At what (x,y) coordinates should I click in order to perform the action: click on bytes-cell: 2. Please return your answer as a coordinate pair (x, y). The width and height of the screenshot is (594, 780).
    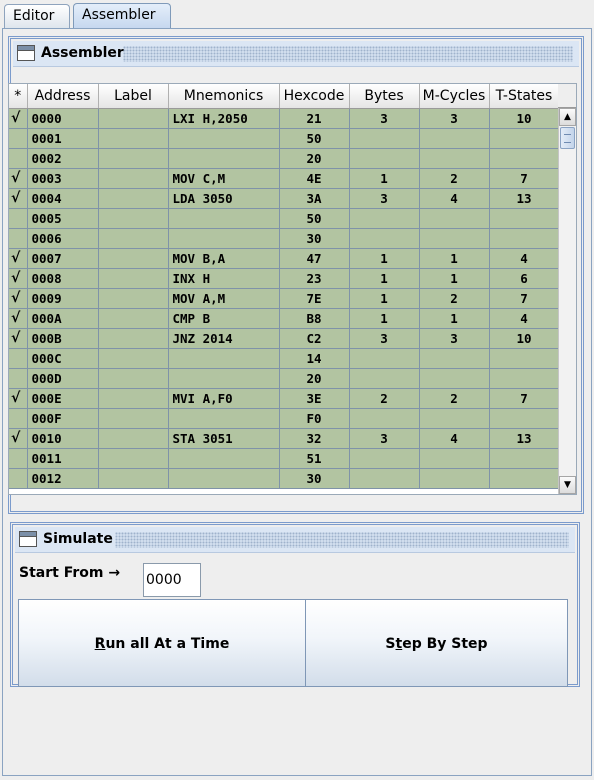
    Looking at the image, I should click on (384, 398).